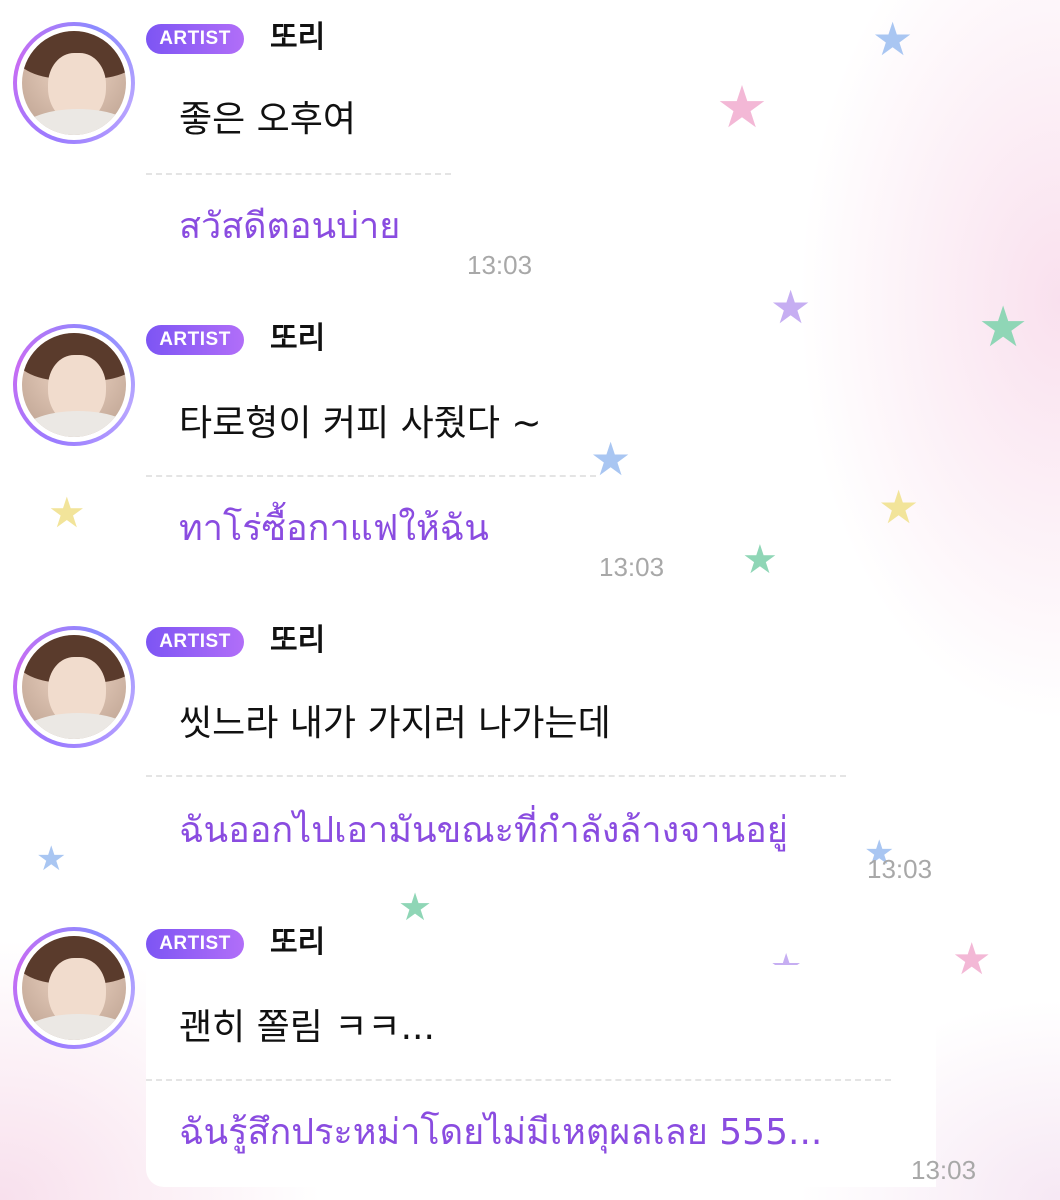  I want to click on message-text: 씻느라 내가 가지러 나가는데, so click(395, 723).